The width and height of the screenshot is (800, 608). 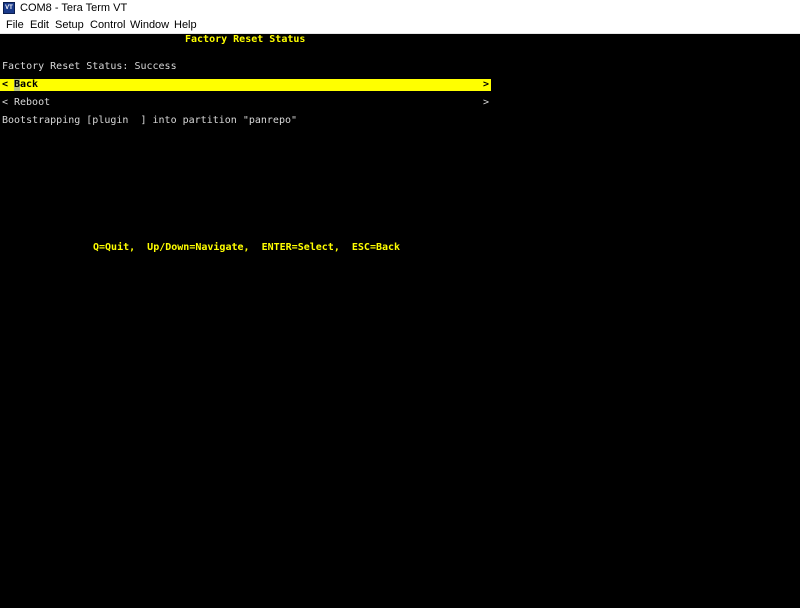 What do you see at coordinates (39, 25) in the screenshot?
I see `menu-edit: Edit` at bounding box center [39, 25].